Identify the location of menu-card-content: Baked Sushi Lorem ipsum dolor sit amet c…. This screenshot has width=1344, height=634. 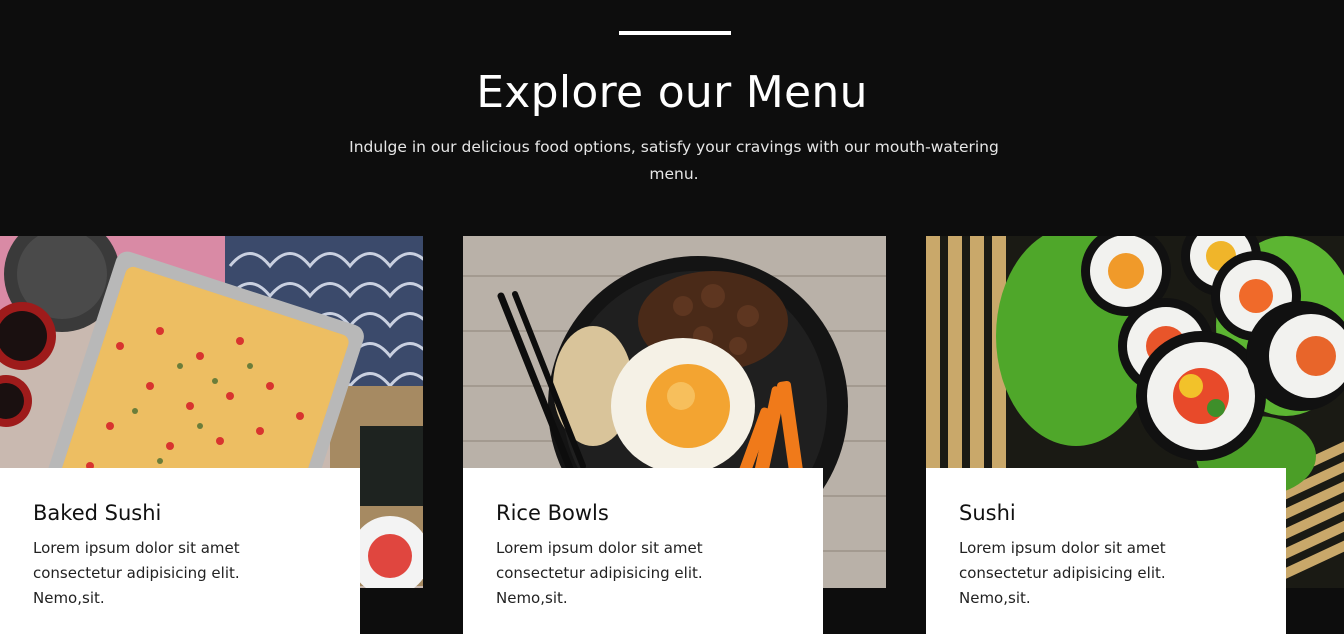
(180, 551).